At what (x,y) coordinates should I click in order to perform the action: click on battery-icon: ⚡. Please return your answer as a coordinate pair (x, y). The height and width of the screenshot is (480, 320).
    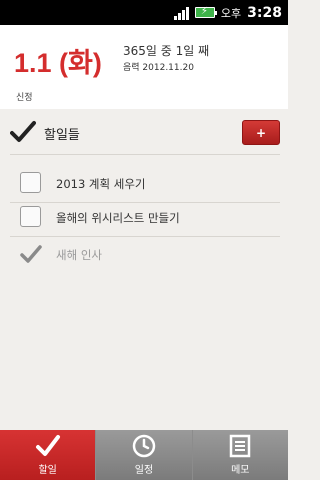
    Looking at the image, I should click on (205, 12).